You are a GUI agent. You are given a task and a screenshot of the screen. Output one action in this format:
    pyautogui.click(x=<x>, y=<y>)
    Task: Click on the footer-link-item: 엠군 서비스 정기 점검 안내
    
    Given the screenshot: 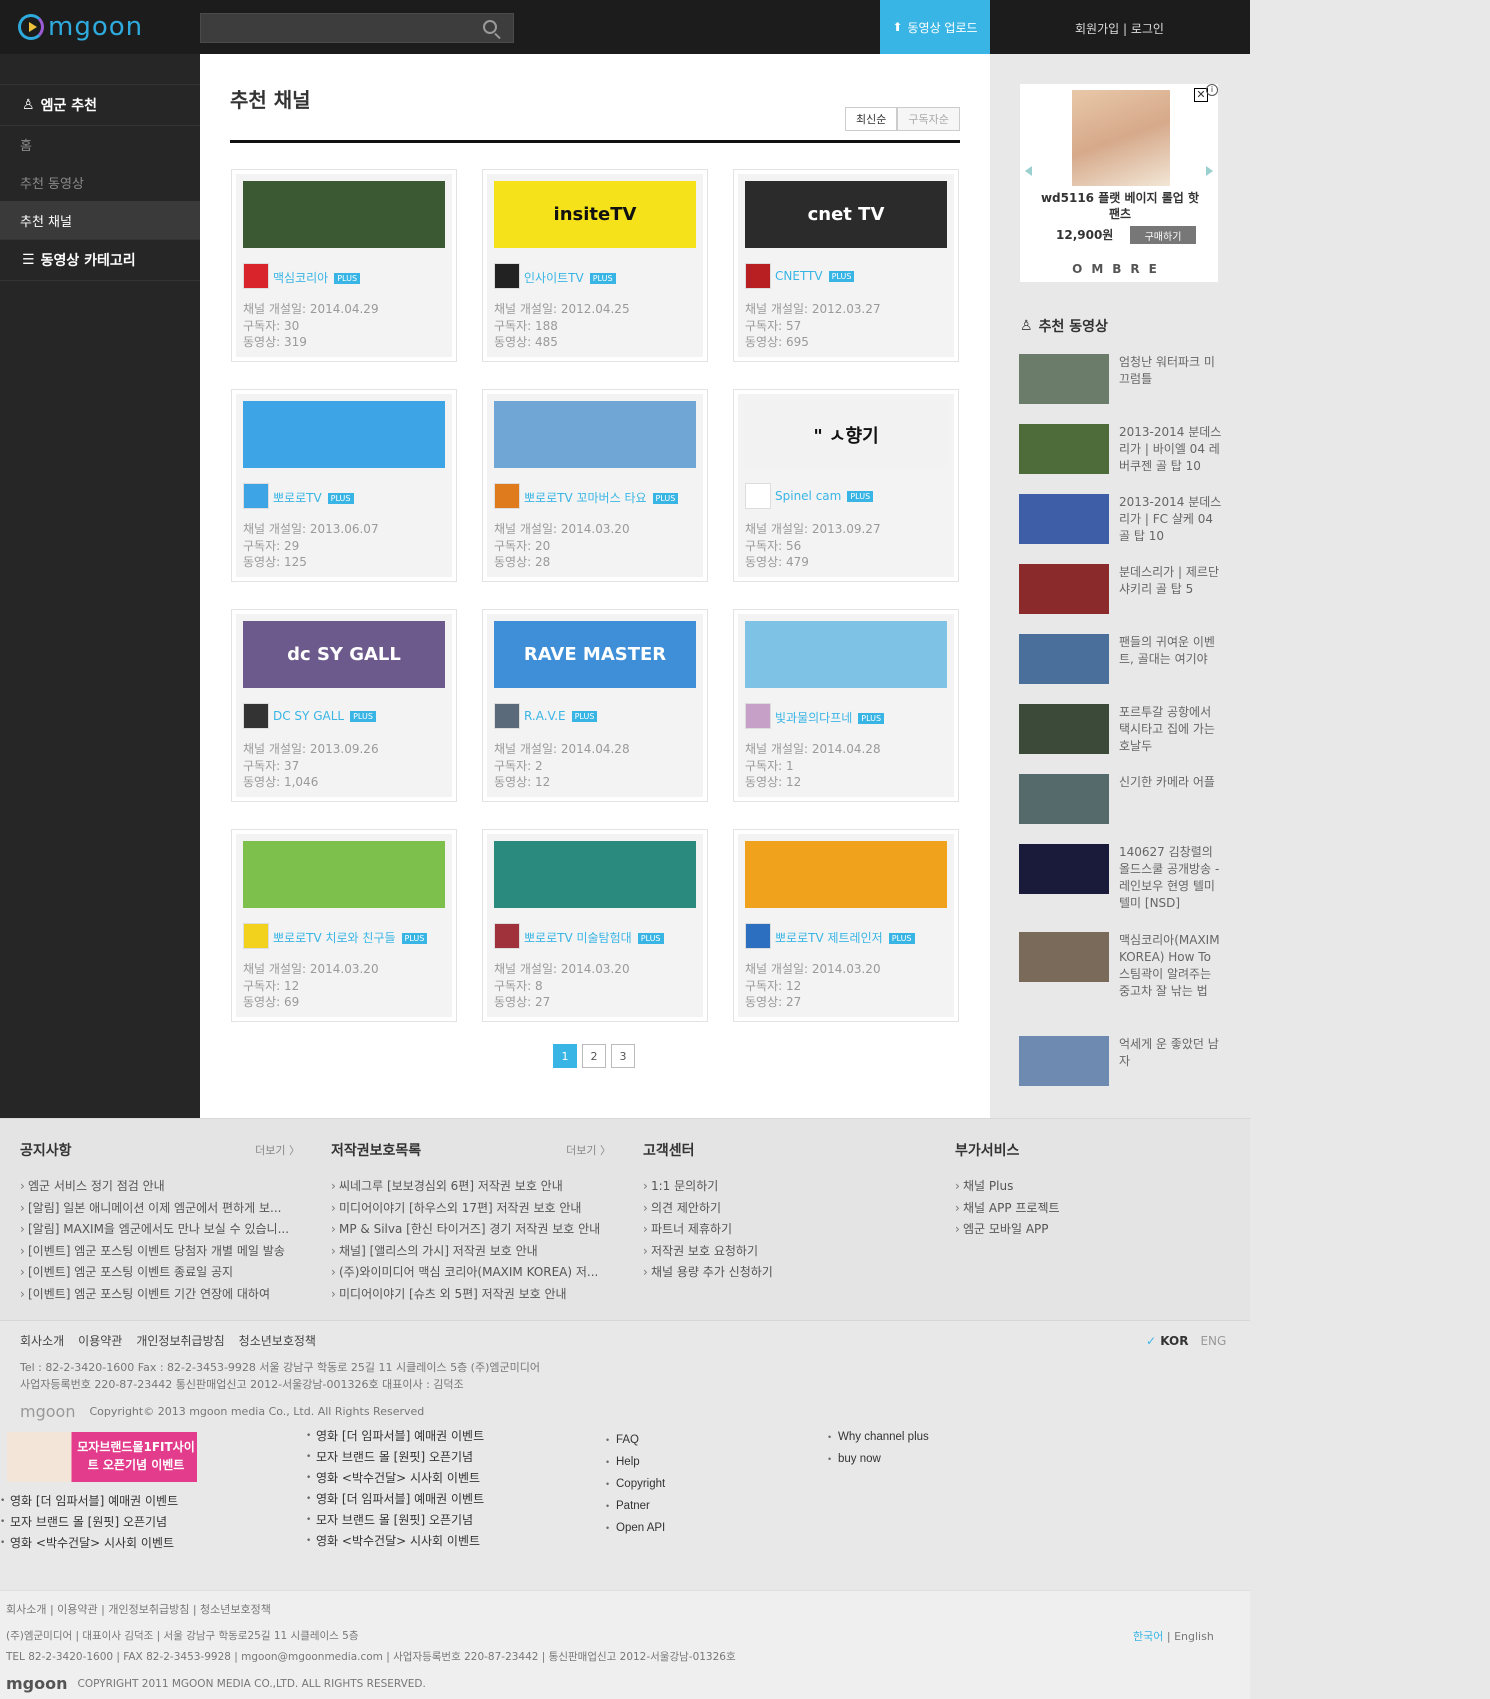 What is the action you would take?
    pyautogui.click(x=160, y=1187)
    